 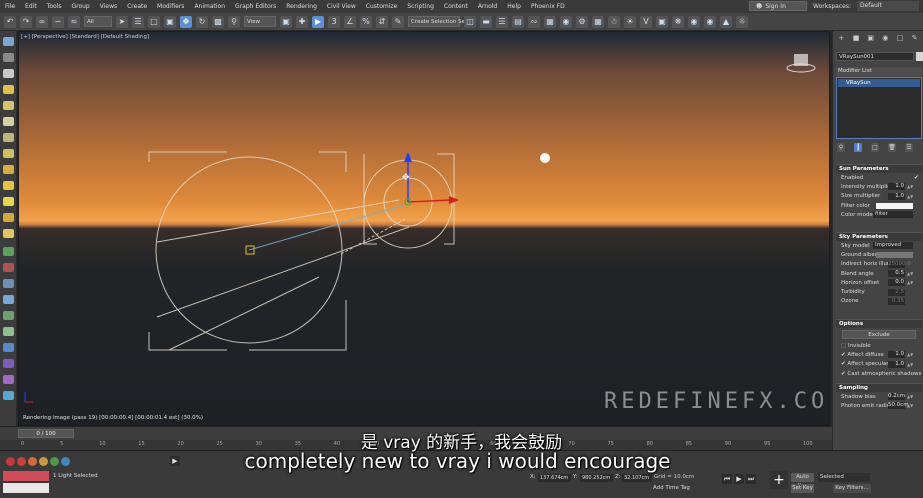 What do you see at coordinates (8, 267) in the screenshot?
I see `spacewarp-icon` at bounding box center [8, 267].